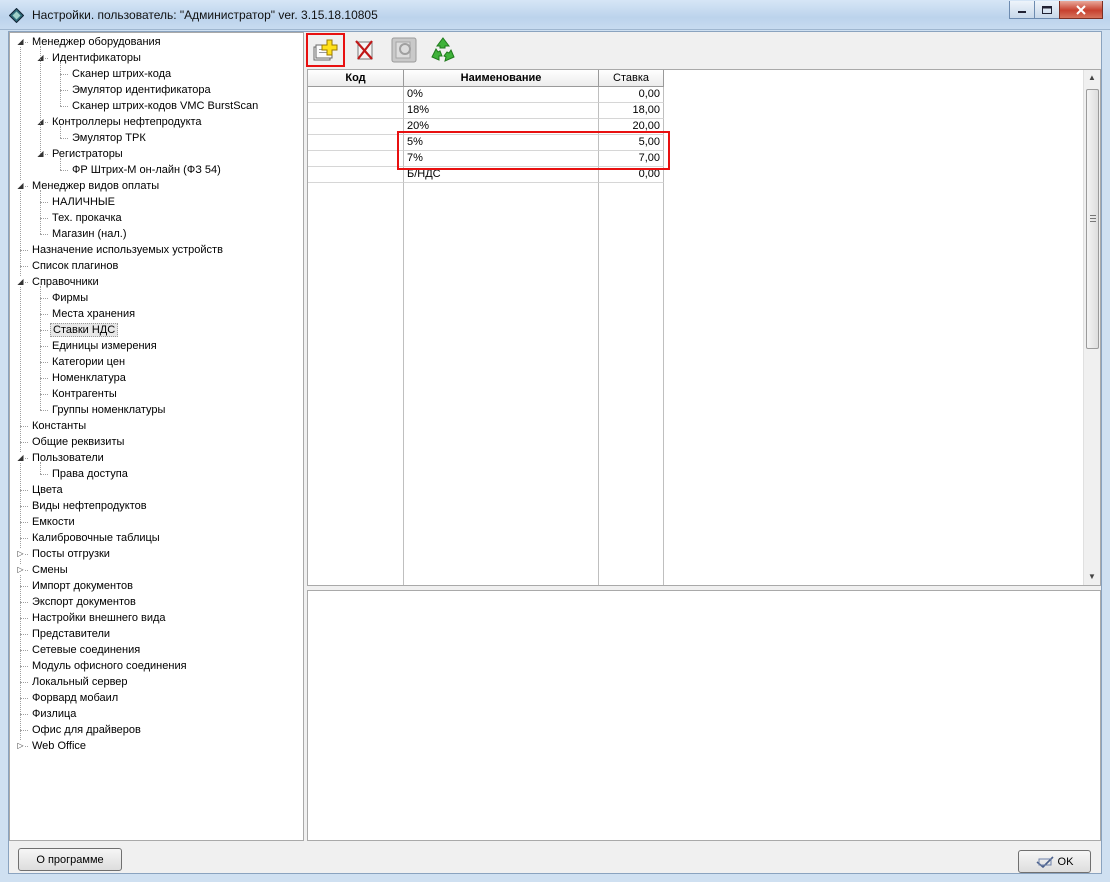 The image size is (1110, 882). I want to click on tree-item: Посты отгрузки, so click(71, 554).